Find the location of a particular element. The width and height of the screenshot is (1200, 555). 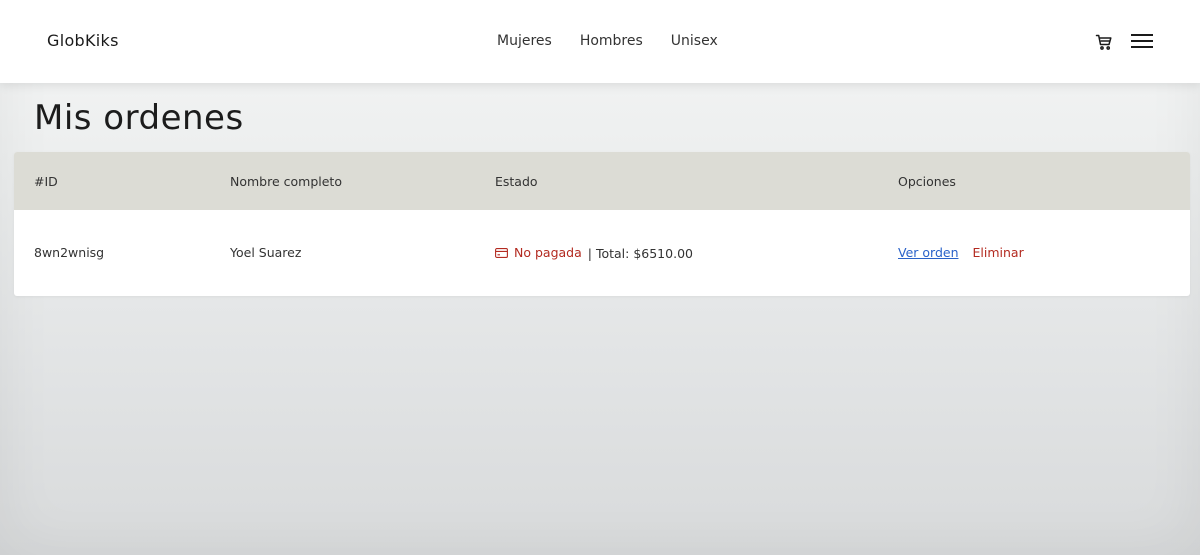

order-total: | Total: $6510.00 is located at coordinates (640, 253).